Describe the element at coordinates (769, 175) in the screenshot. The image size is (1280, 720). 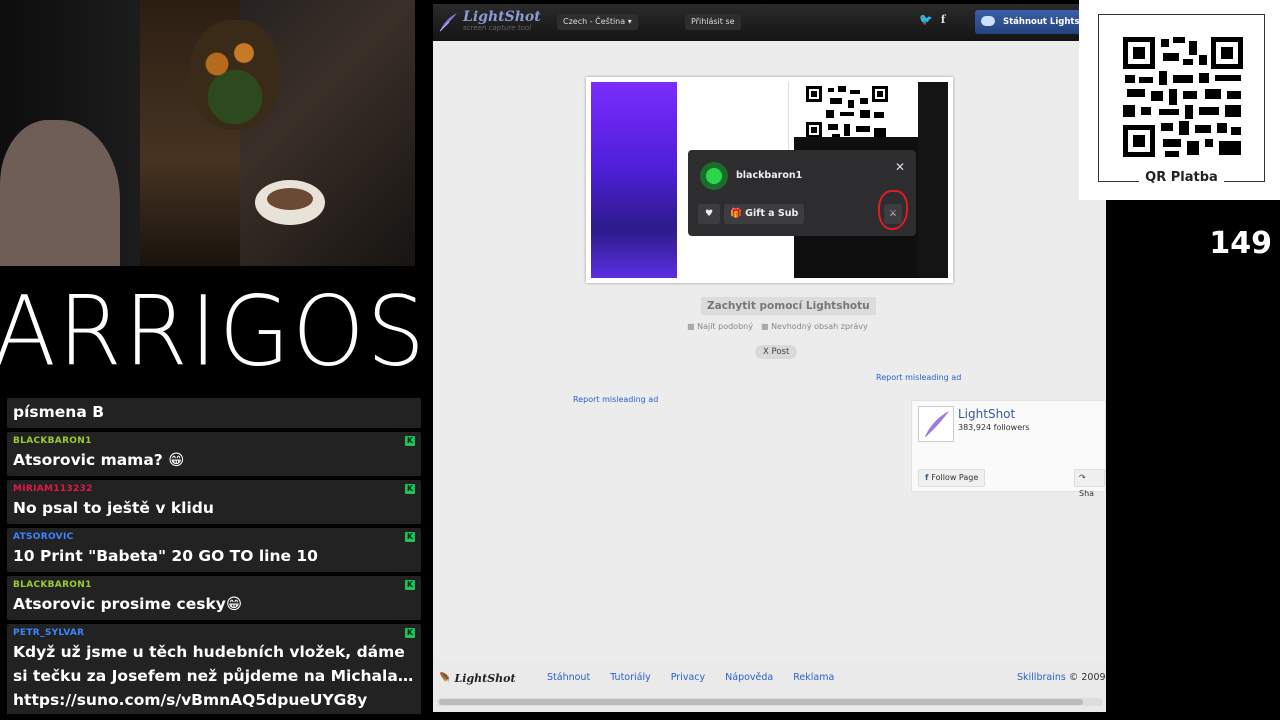
I see `popup-username: blackbaron1` at that location.